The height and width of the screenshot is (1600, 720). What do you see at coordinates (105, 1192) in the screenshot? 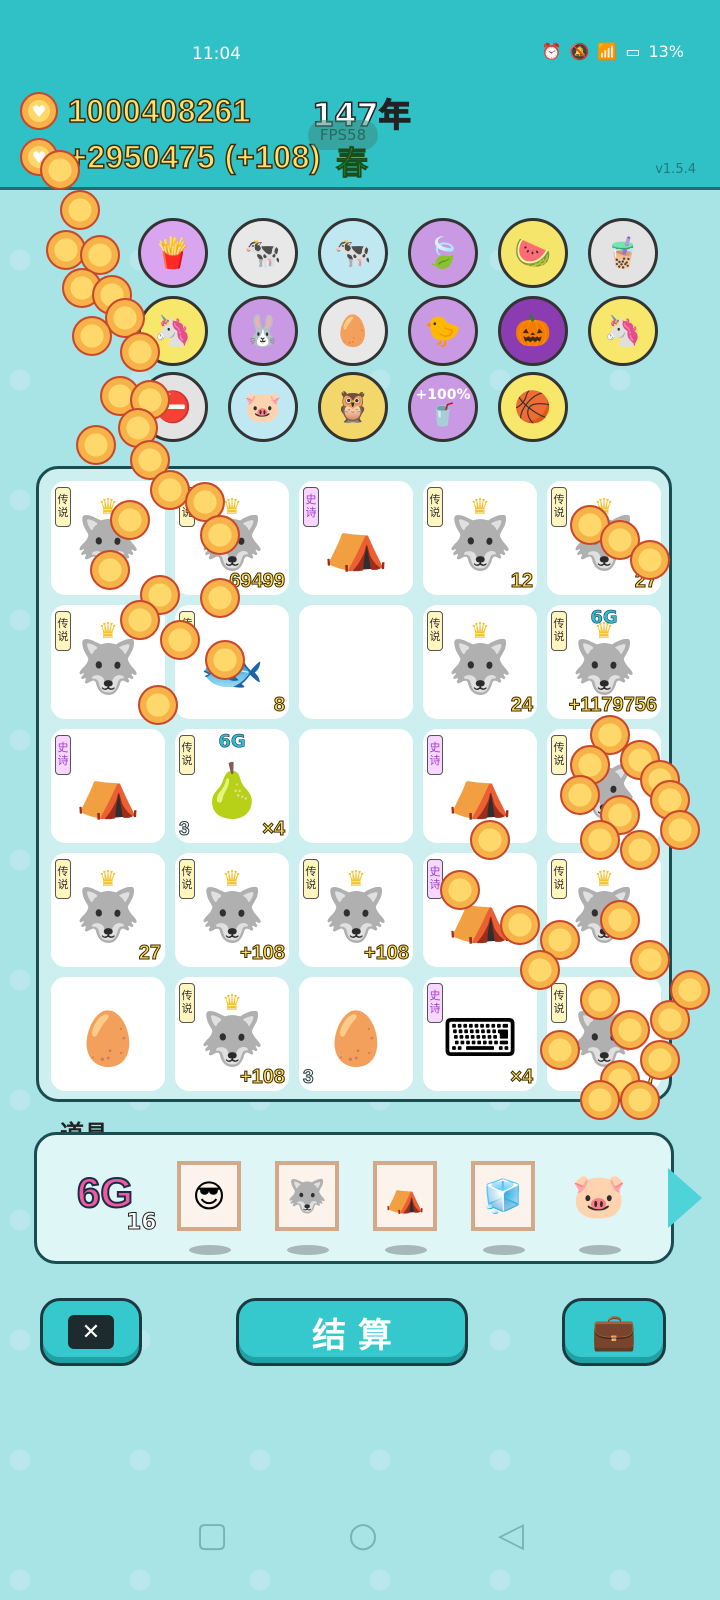
I see `sixg-prop: 6G` at bounding box center [105, 1192].